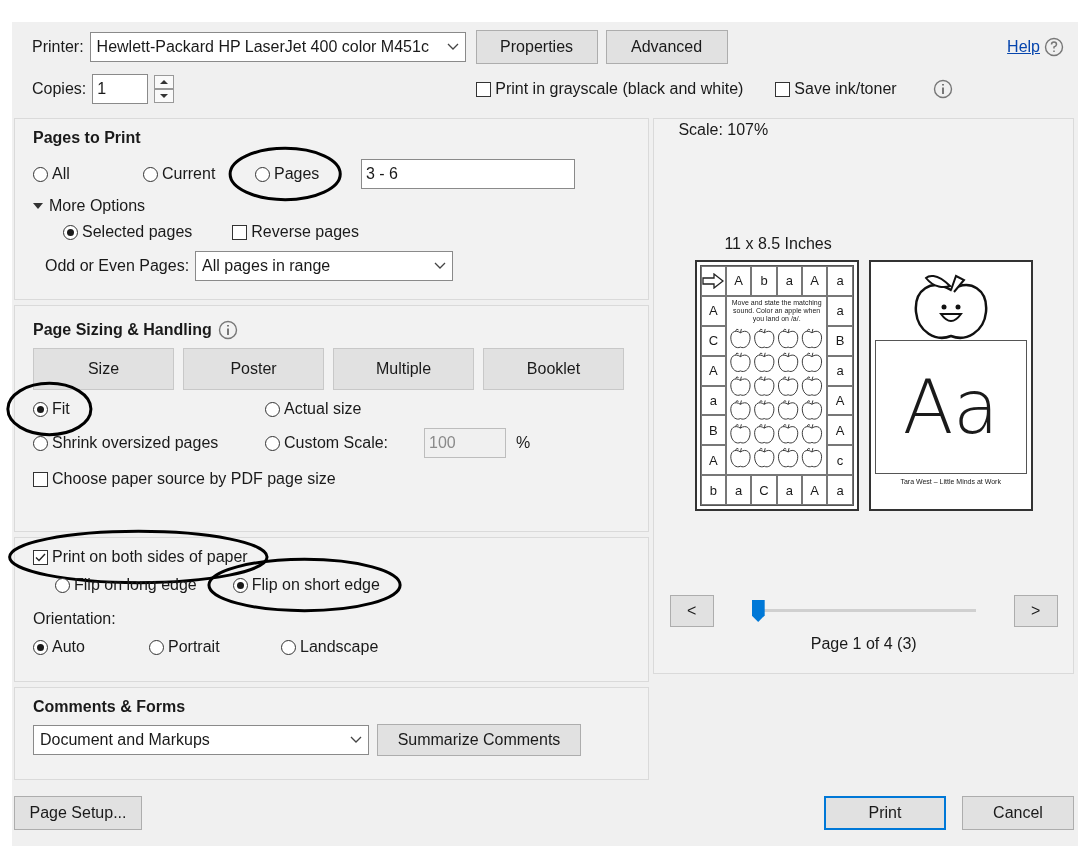 The image size is (1078, 846). Describe the element at coordinates (758, 611) in the screenshot. I see `slider-thumb` at that location.